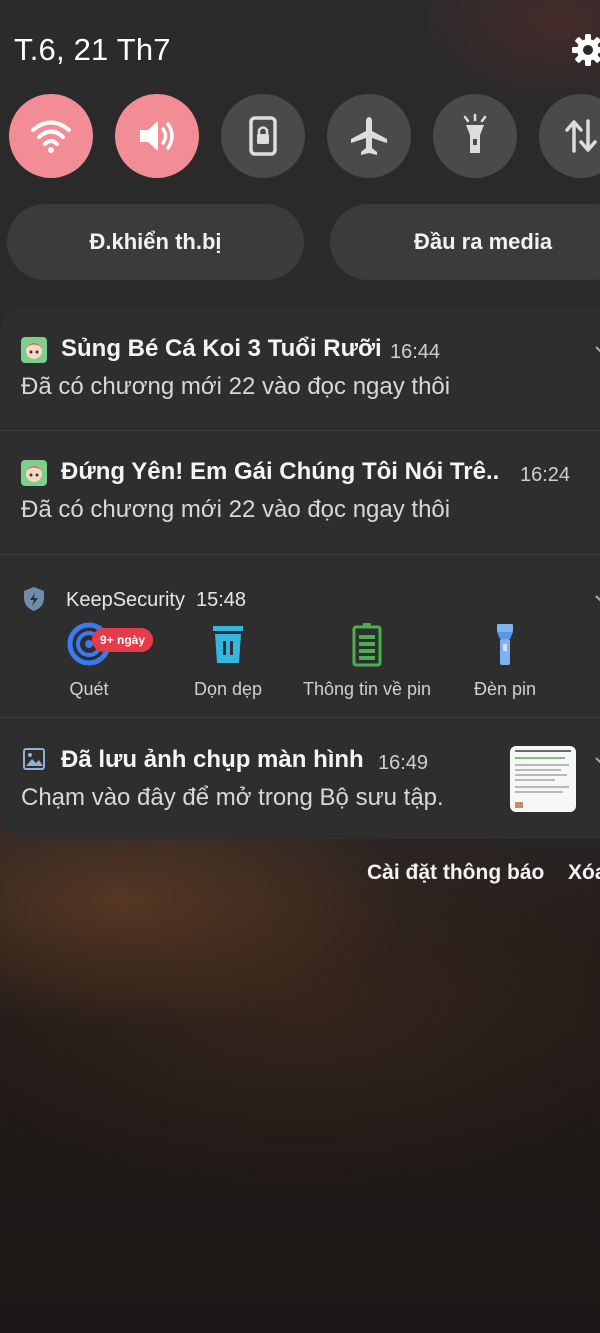  I want to click on notification-time: 16:44, so click(415, 352).